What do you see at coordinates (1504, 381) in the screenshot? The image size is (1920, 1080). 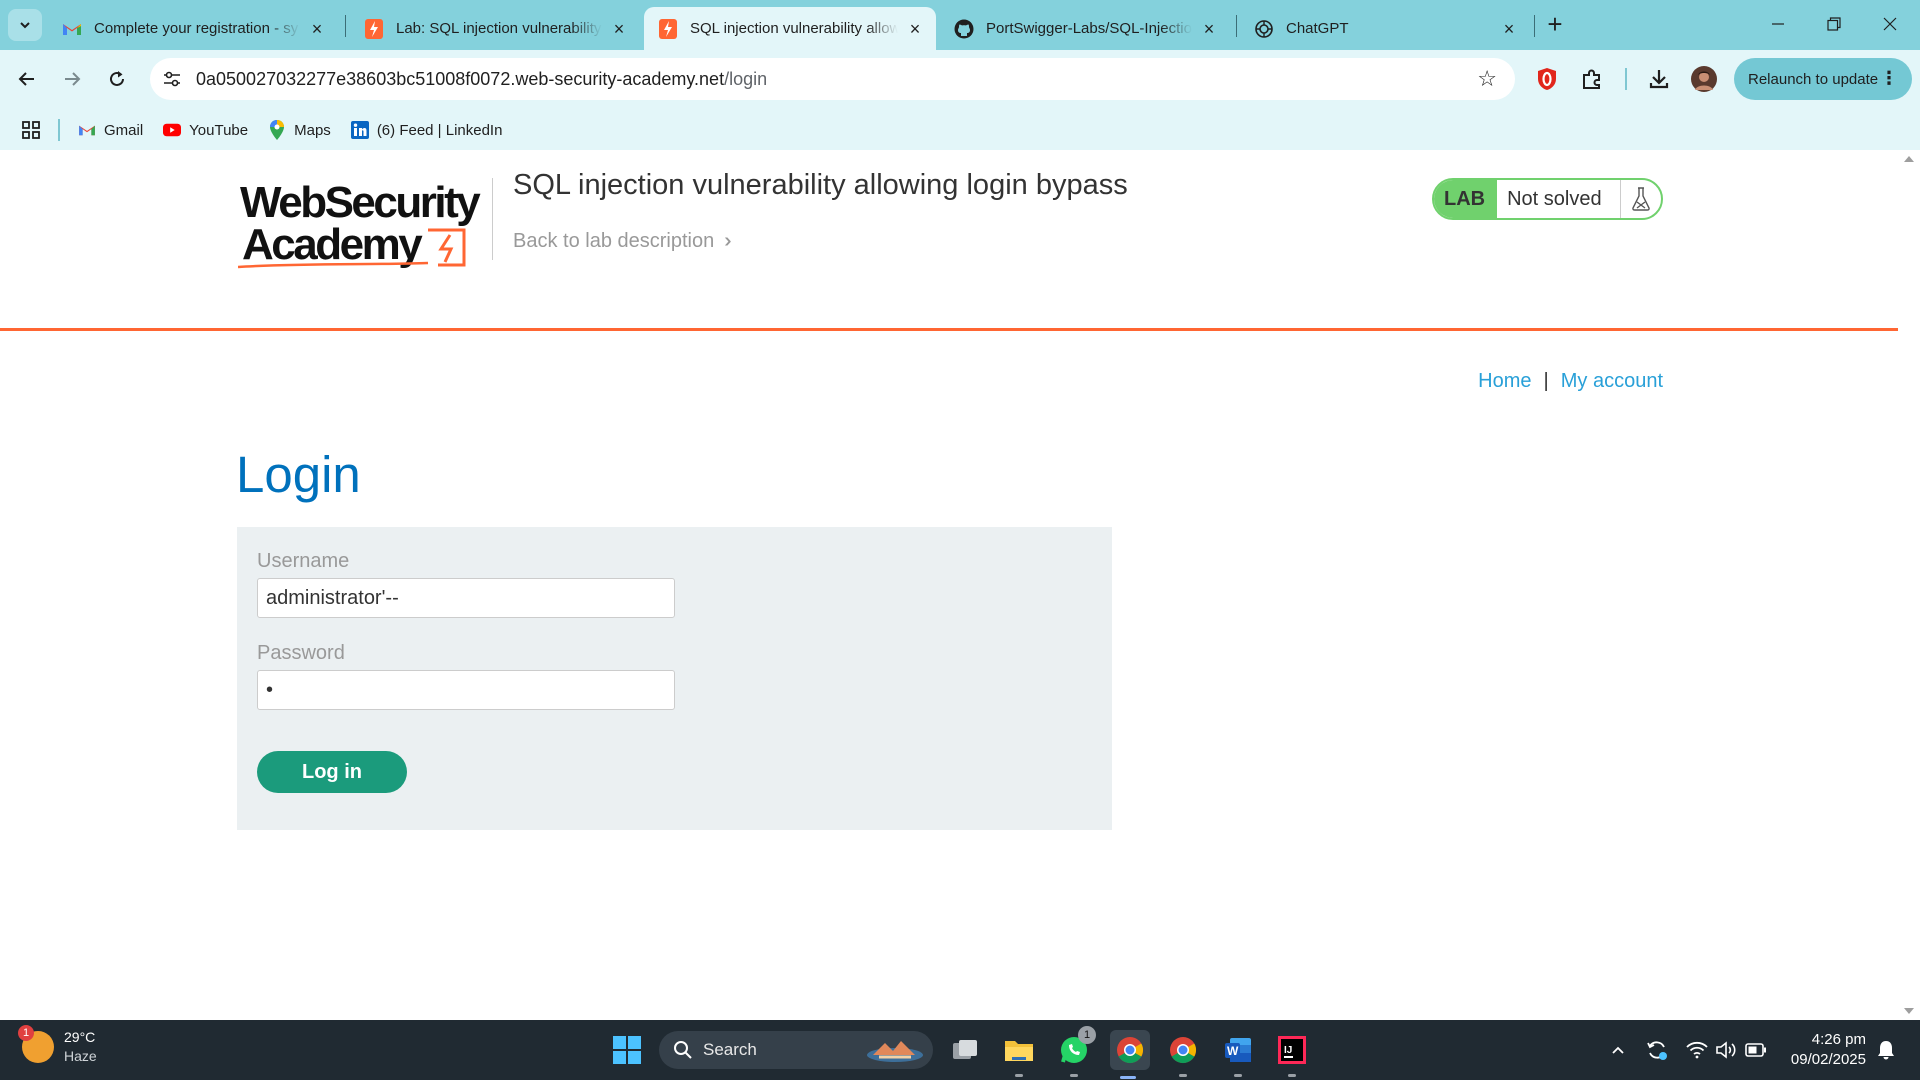 I see `nav-home-link: Home` at bounding box center [1504, 381].